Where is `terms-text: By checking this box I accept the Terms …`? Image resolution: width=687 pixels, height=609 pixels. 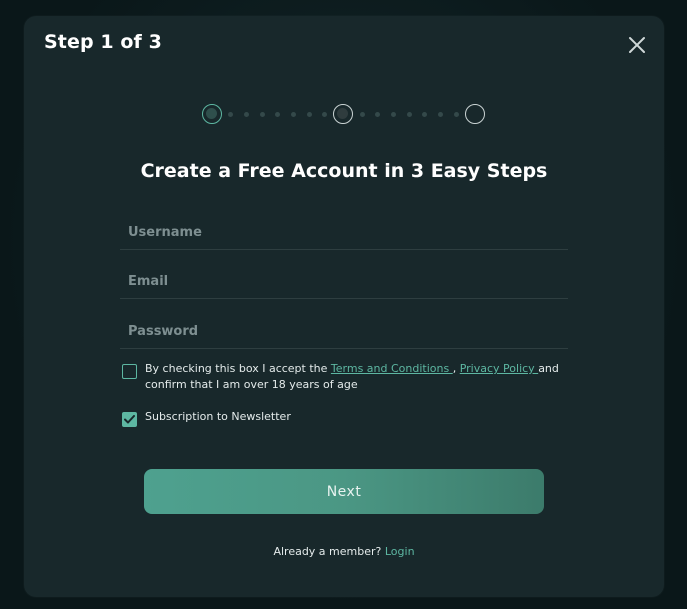 terms-text: By checking this box I accept the Terms … is located at coordinates (358, 377).